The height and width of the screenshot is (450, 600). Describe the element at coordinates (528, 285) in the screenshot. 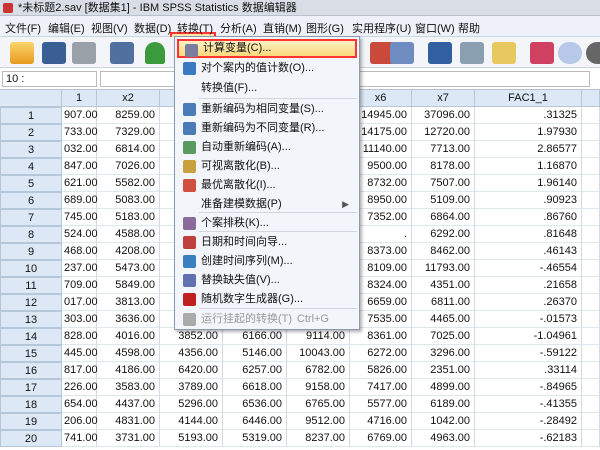

I see `data-cell: .21658` at that location.